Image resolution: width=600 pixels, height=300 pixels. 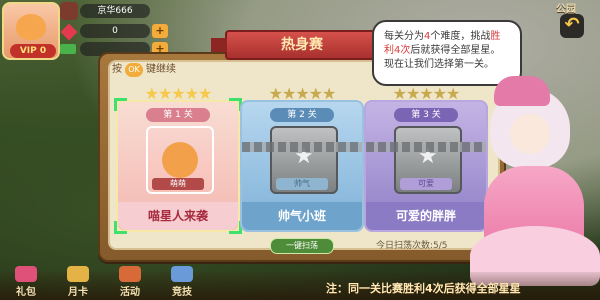 I want to click on bubble-text: 个难度，挑战, so click(x=460, y=36).